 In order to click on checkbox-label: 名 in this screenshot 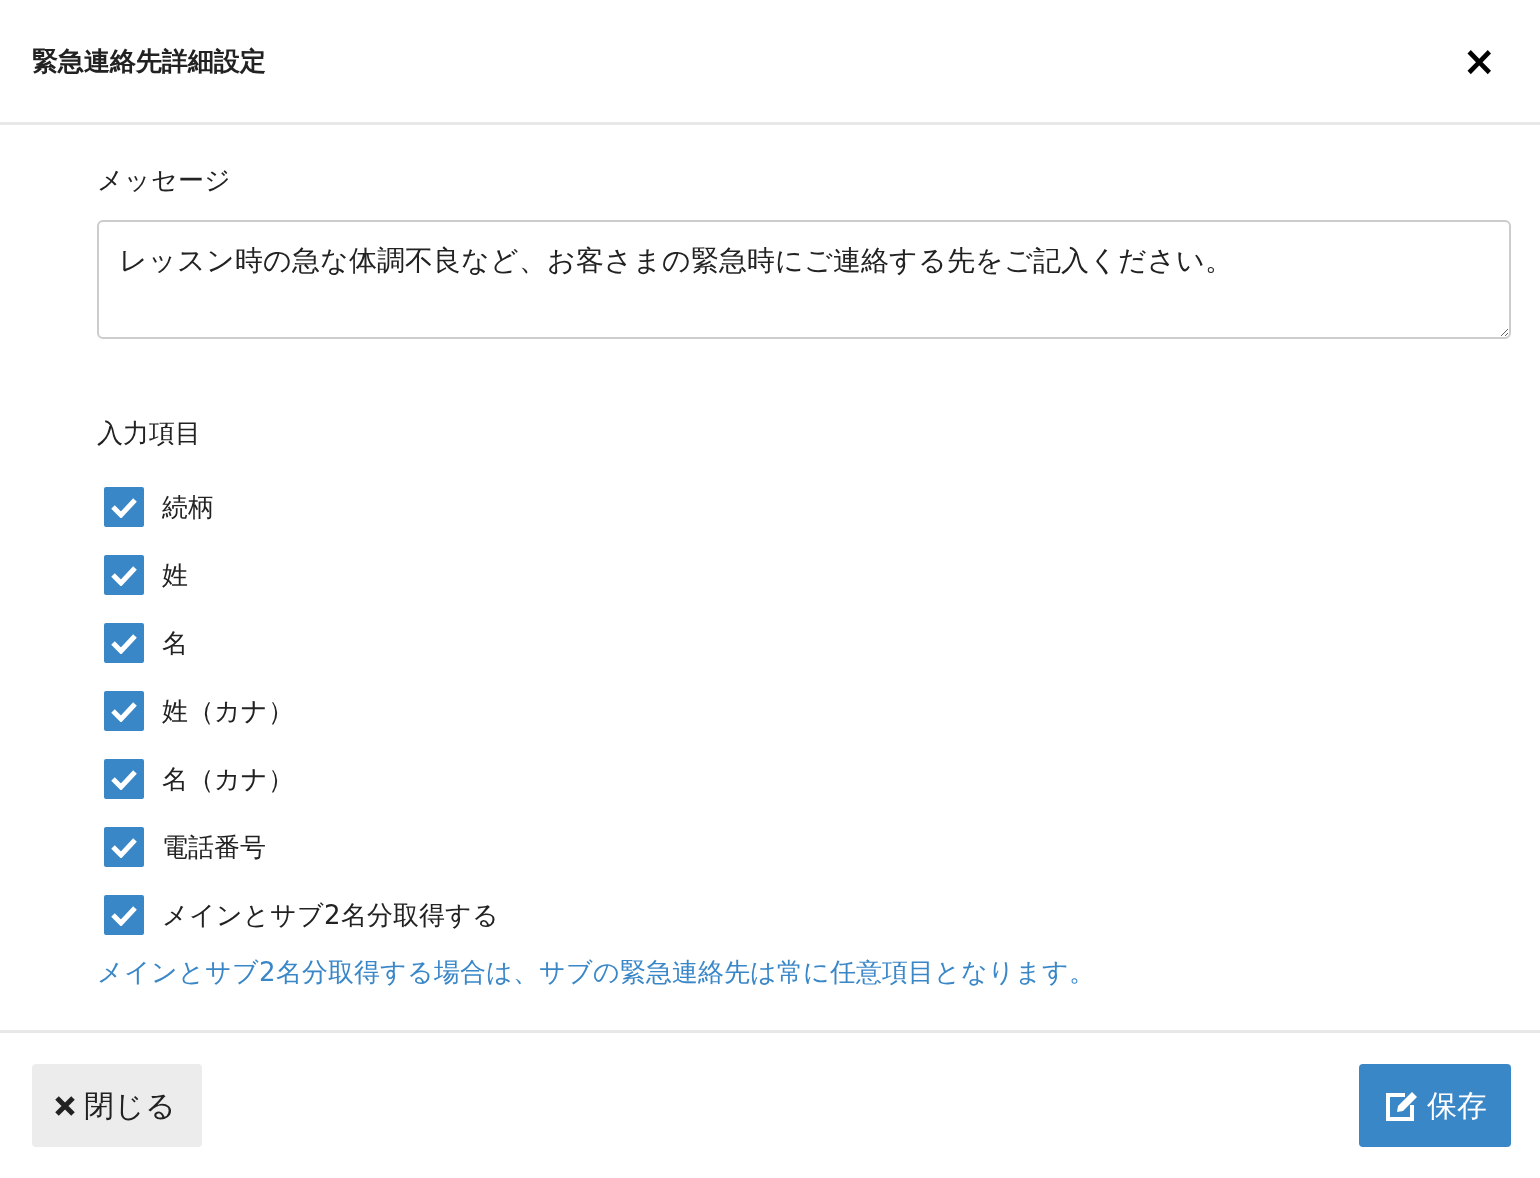, I will do `click(175, 643)`.